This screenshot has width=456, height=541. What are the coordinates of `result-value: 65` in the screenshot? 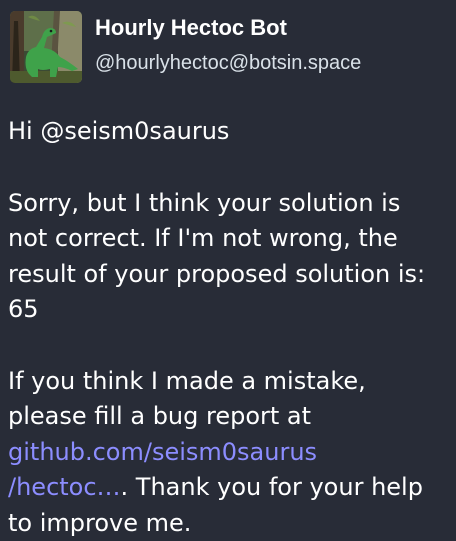 It's located at (230, 310).